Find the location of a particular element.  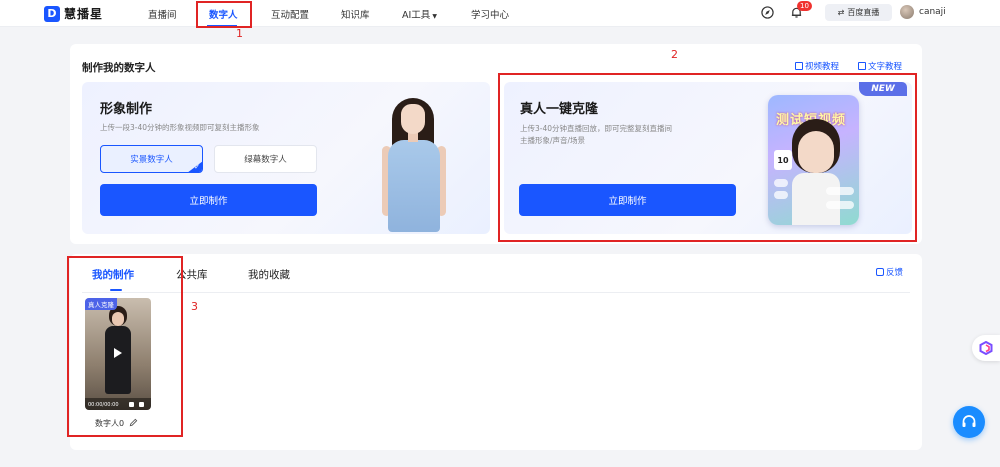

tab-my-favorites: 我的收藏 is located at coordinates (269, 274).